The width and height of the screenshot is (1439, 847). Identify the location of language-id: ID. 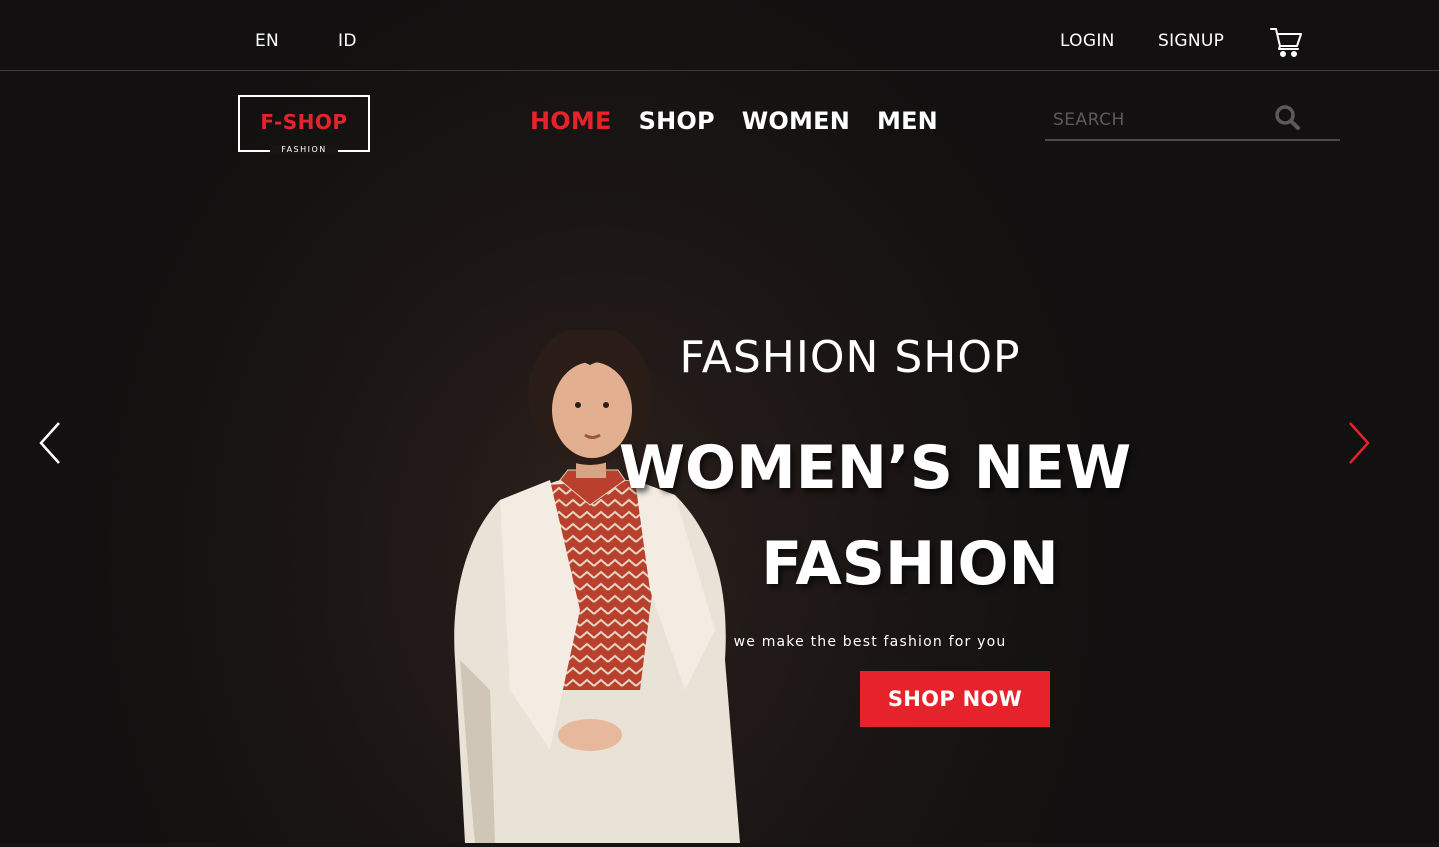
(347, 41).